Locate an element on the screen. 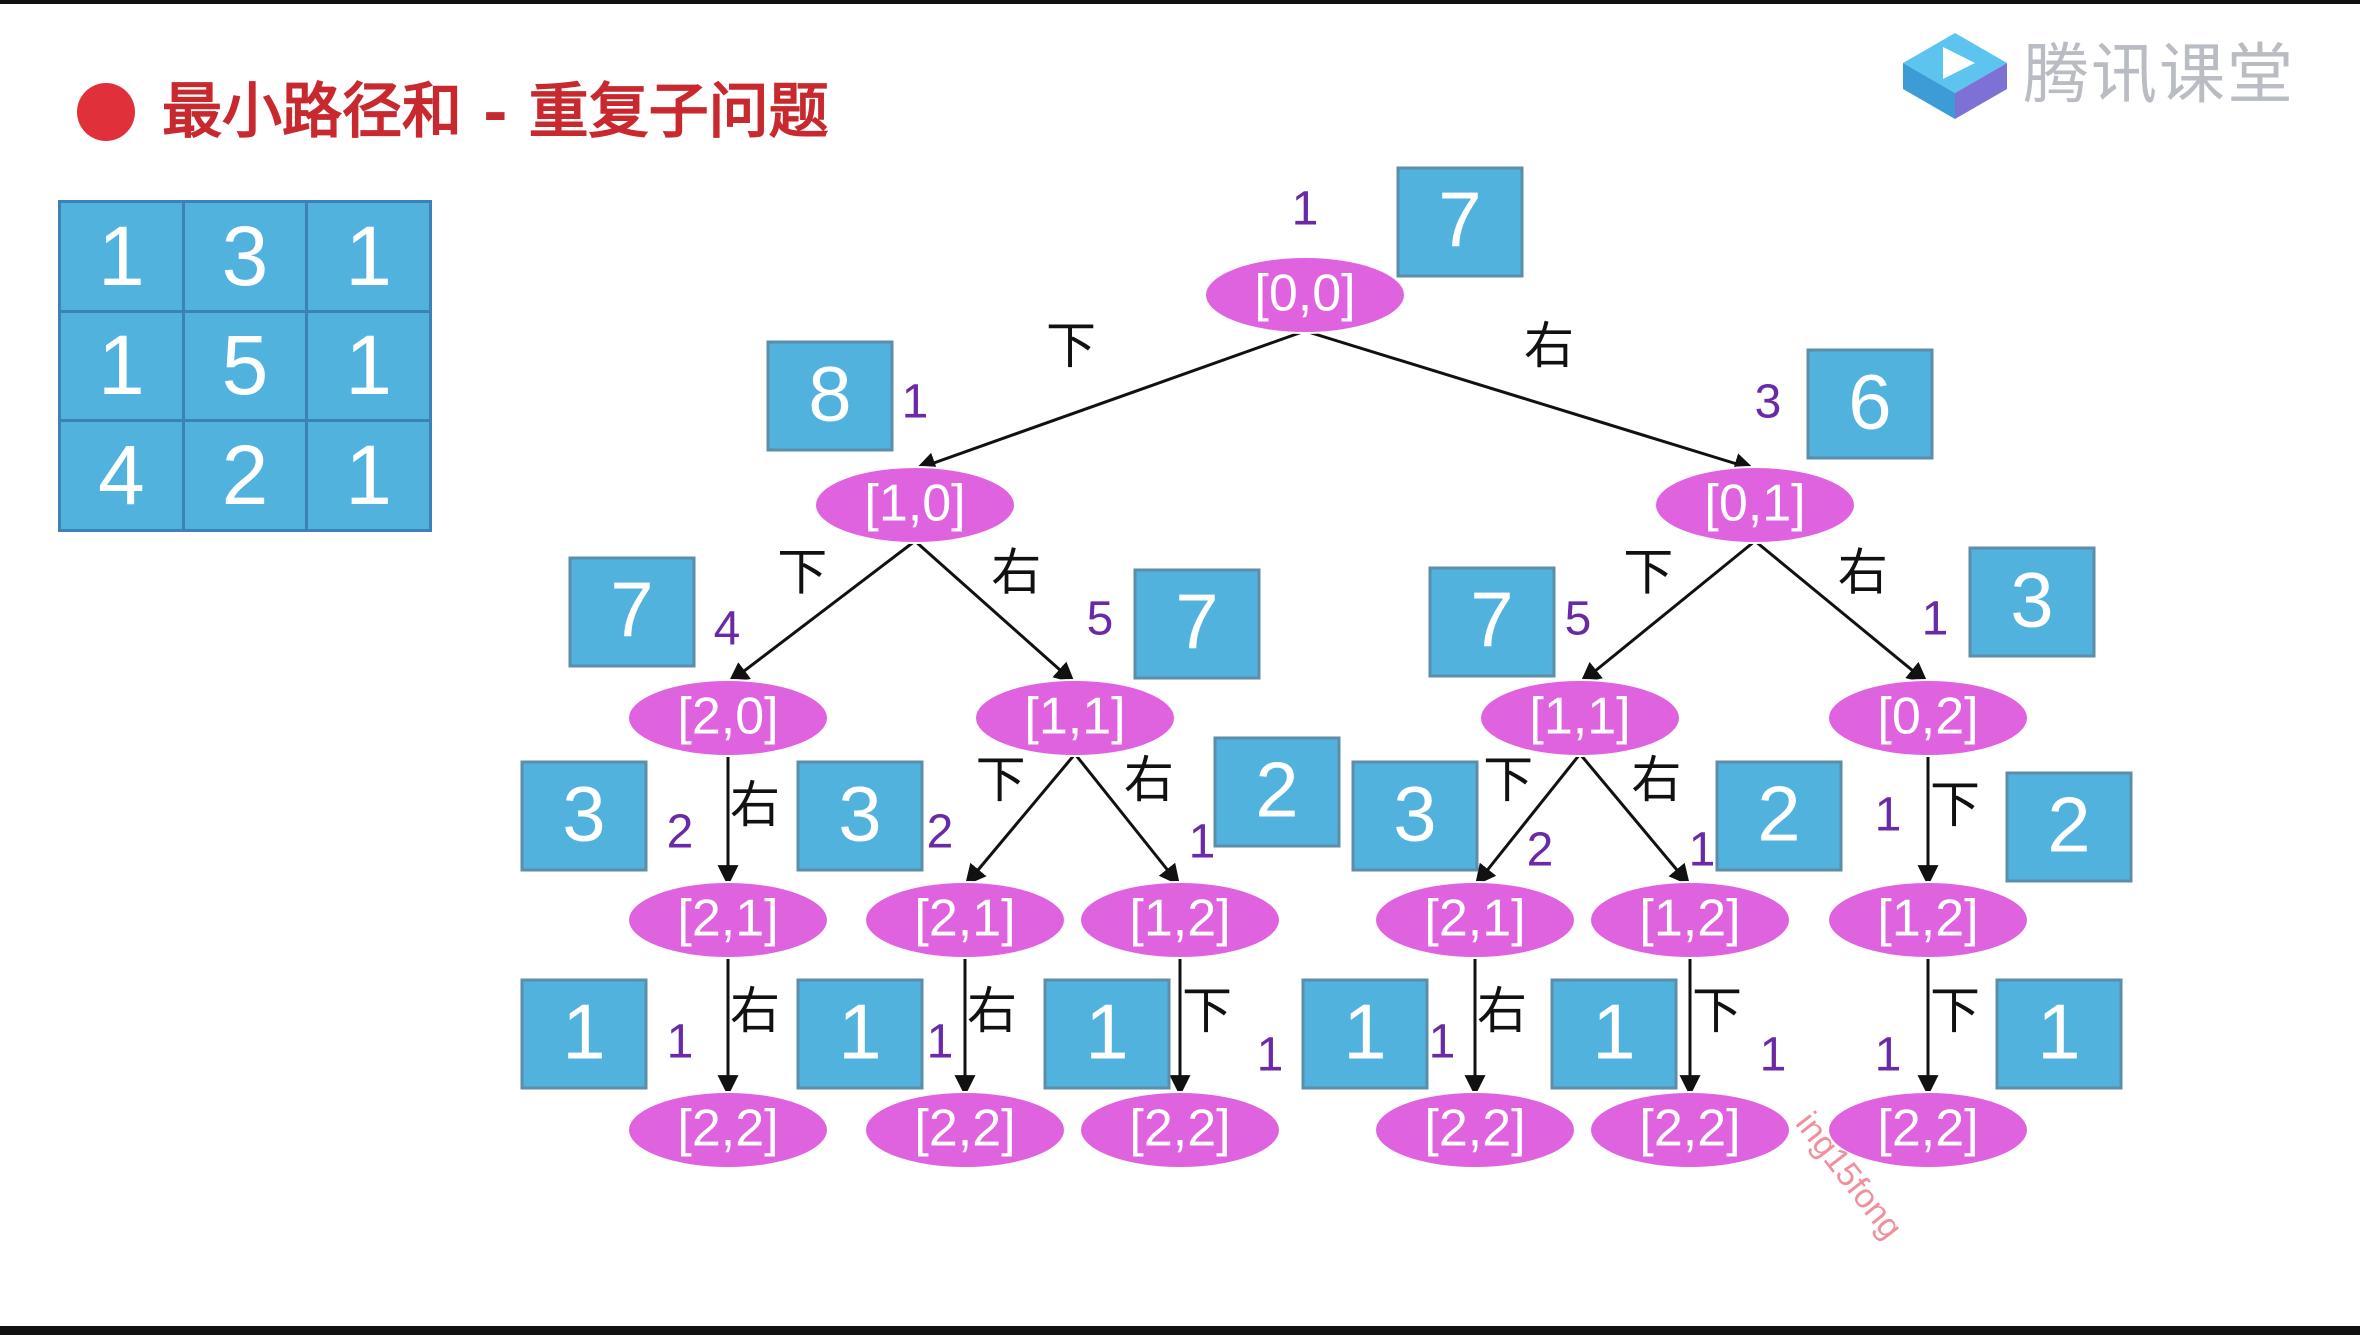 The width and height of the screenshot is (2360, 1335). edge-arrow is located at coordinates (1110, 401).